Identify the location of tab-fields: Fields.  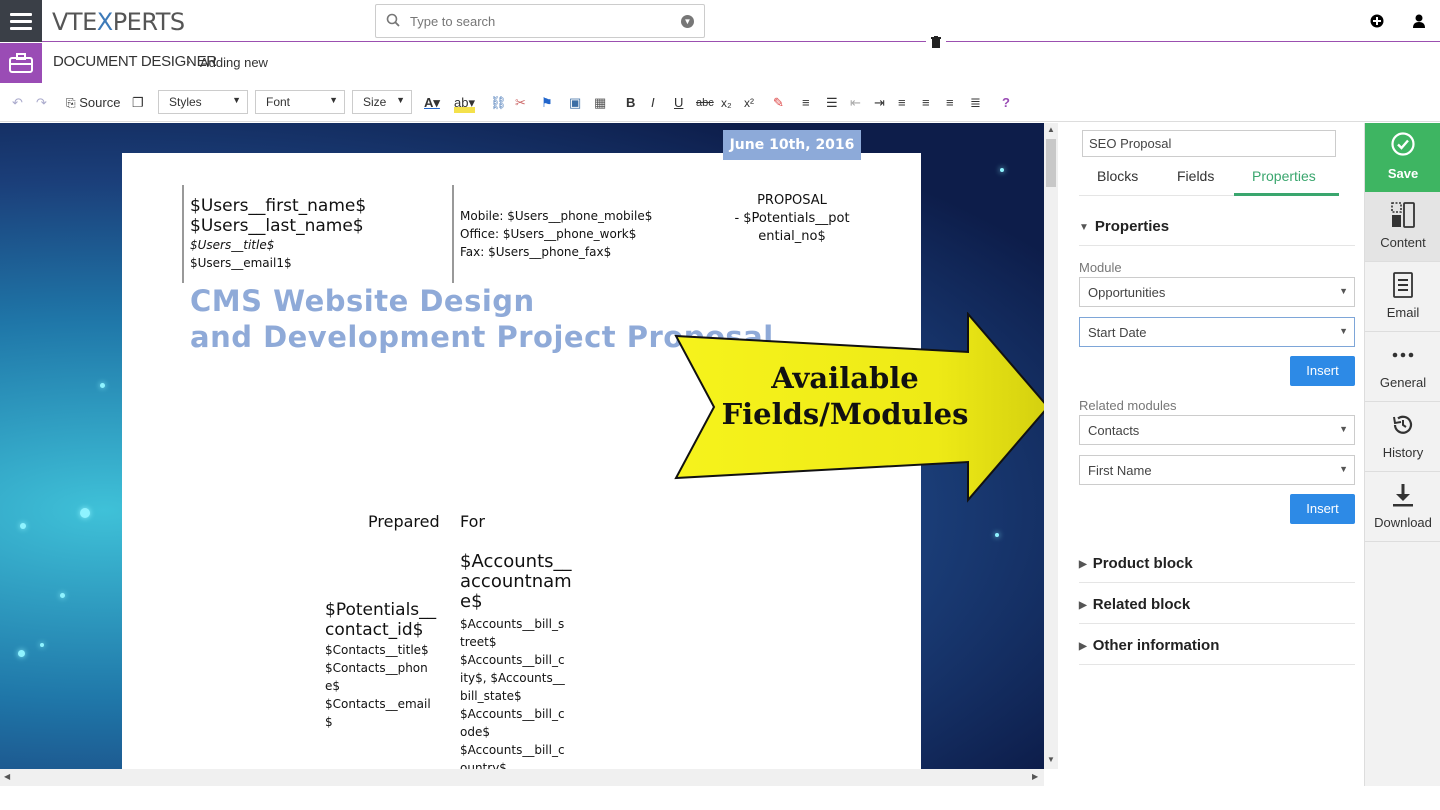
(1195, 176).